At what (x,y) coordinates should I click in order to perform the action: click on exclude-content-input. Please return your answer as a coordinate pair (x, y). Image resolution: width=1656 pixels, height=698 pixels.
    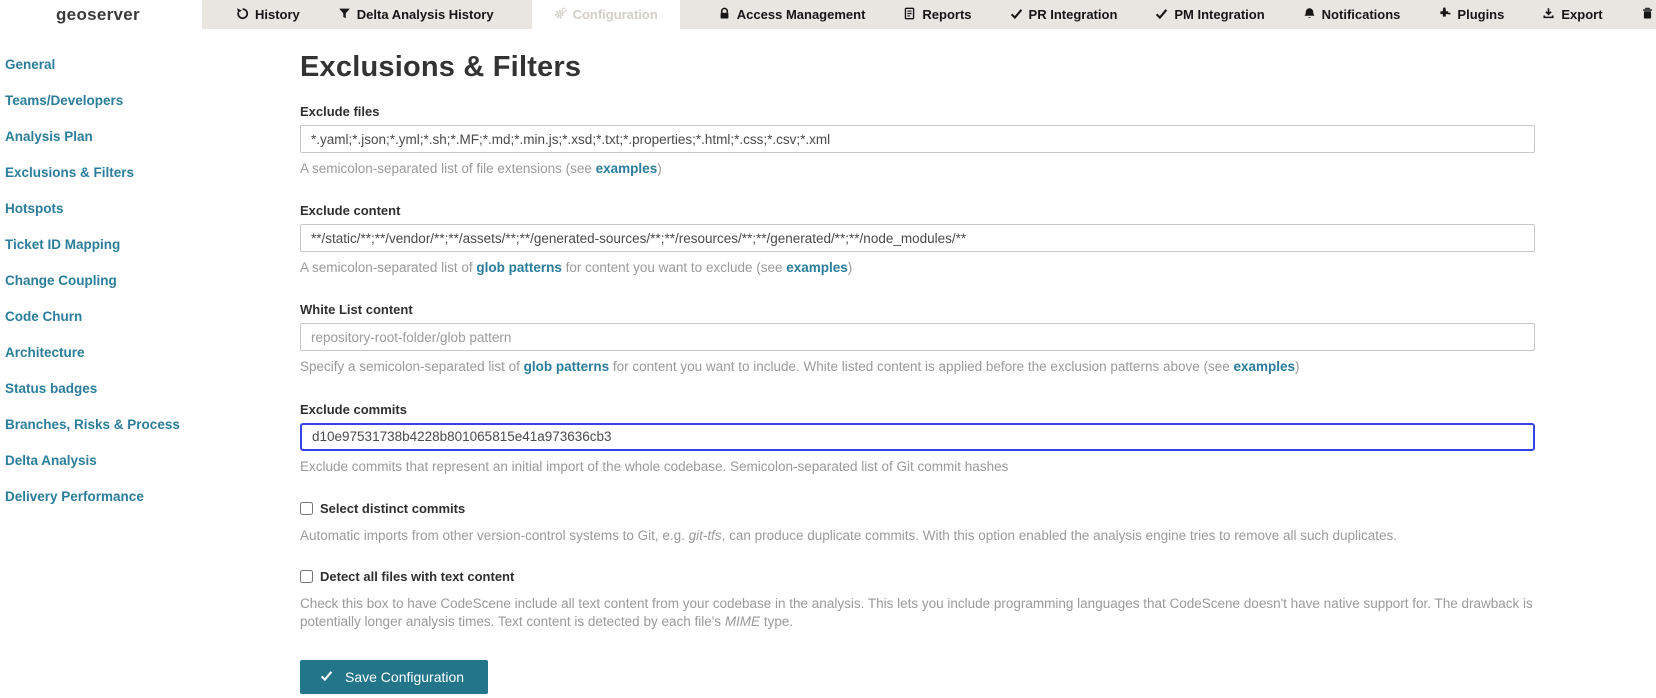
    Looking at the image, I should click on (917, 238).